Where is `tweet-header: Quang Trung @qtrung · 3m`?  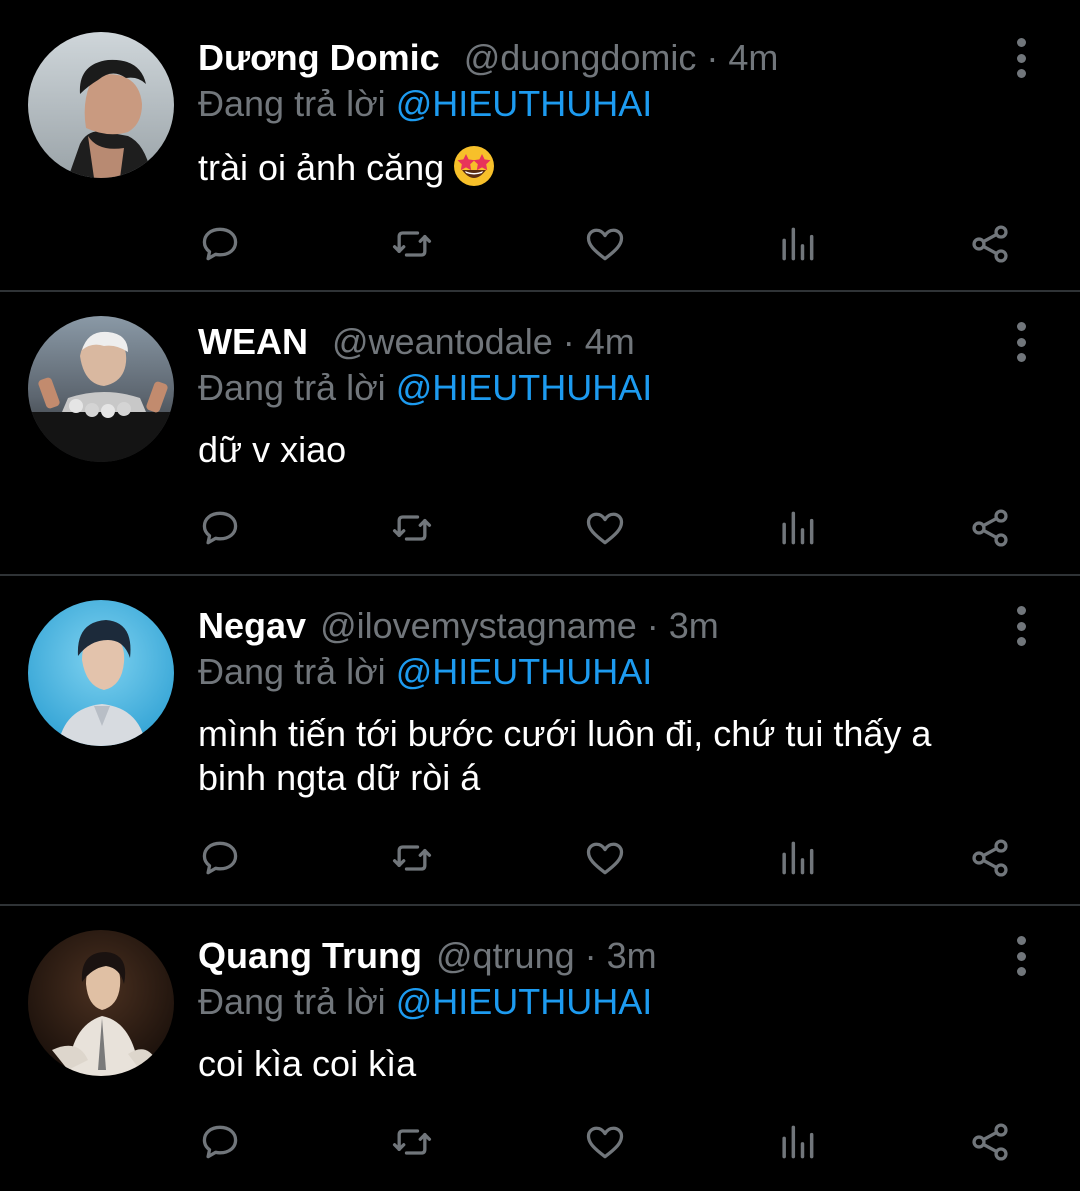 tweet-header: Quang Trung @qtrung · 3m is located at coordinates (427, 956).